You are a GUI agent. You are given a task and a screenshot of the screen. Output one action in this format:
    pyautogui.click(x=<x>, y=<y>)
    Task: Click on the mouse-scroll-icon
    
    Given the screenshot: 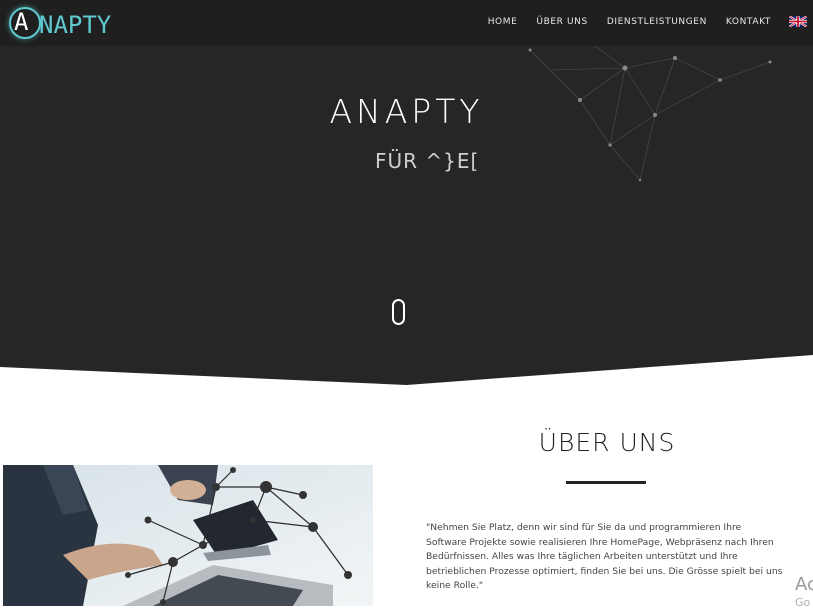 What is the action you would take?
    pyautogui.click(x=398, y=312)
    